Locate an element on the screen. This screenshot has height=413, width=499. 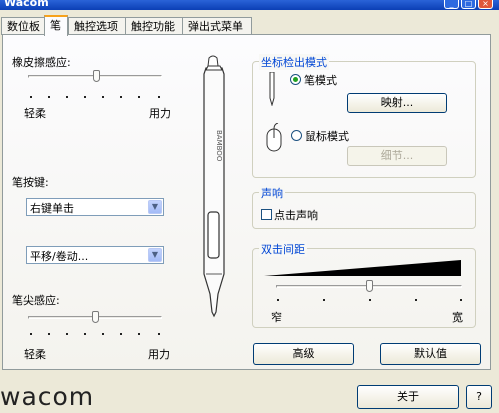
close-button: × is located at coordinates (485, 4).